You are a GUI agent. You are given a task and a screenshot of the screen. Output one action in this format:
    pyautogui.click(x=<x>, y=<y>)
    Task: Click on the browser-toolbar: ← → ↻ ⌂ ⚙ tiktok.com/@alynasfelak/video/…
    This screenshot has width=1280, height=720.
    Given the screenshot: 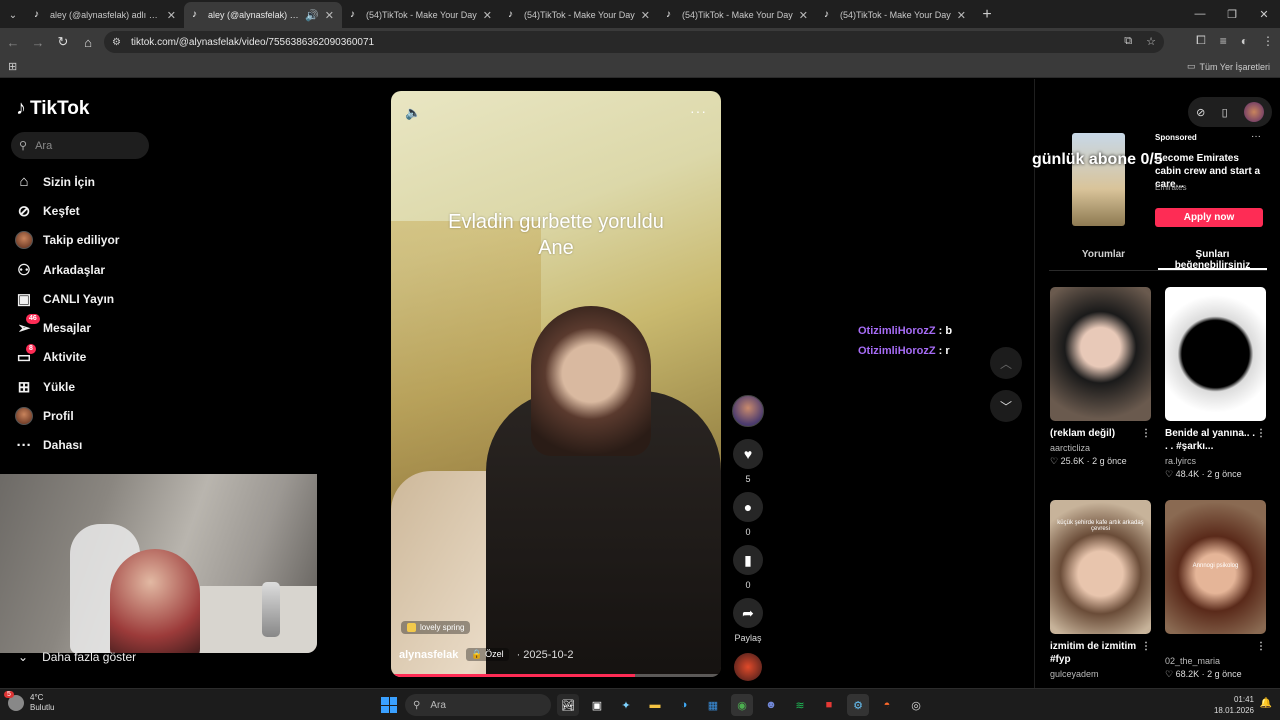 What is the action you would take?
    pyautogui.click(x=640, y=42)
    